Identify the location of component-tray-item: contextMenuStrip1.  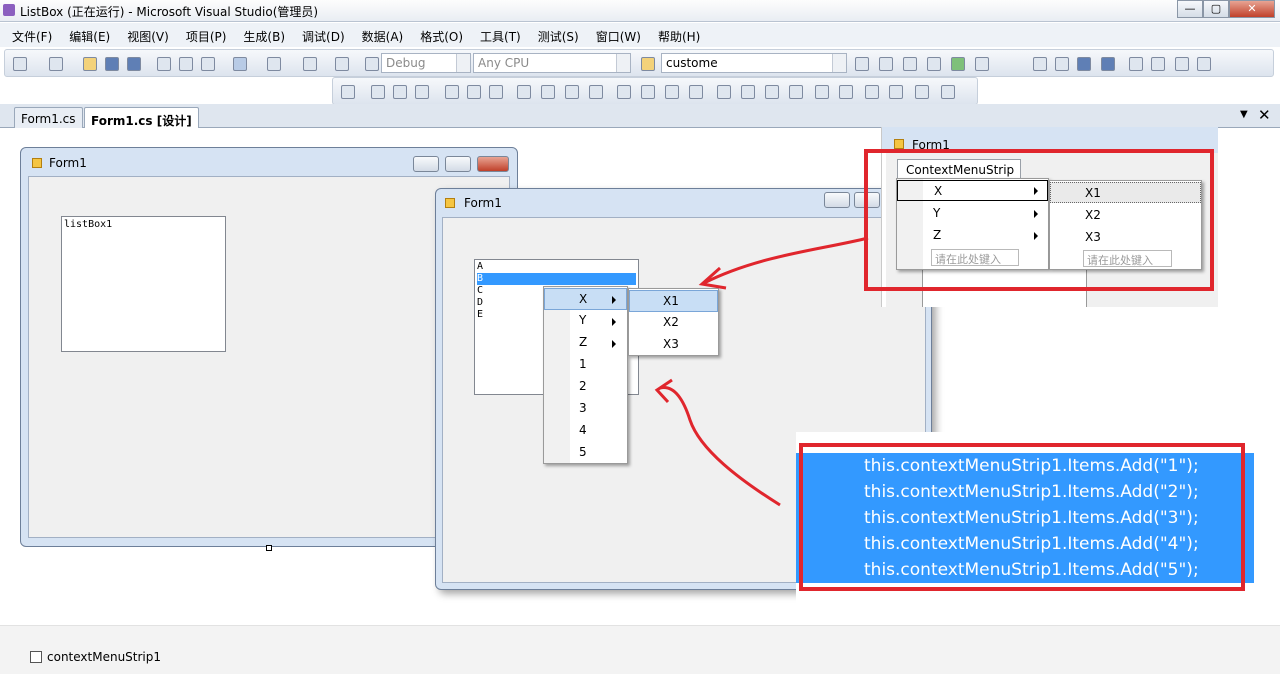
(104, 657).